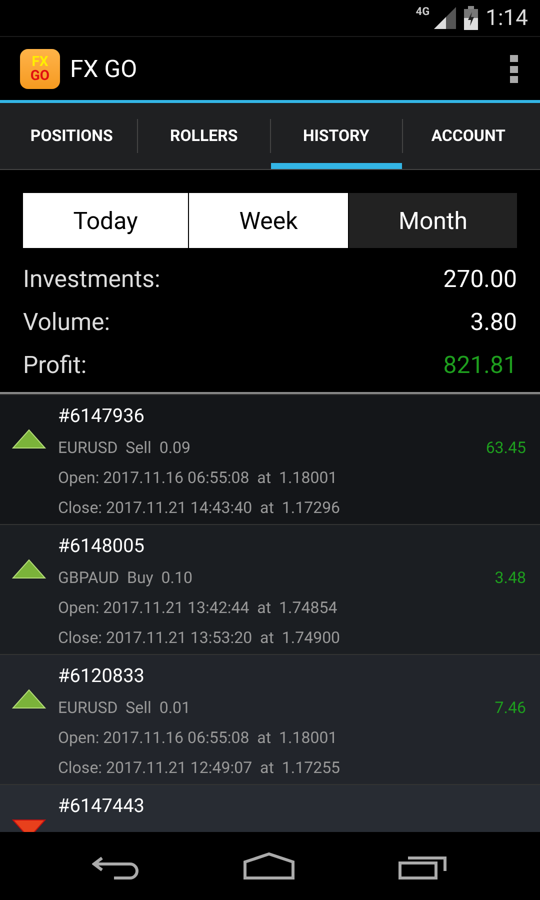  What do you see at coordinates (102, 416) in the screenshot?
I see `trade-ticket: #6147936` at bounding box center [102, 416].